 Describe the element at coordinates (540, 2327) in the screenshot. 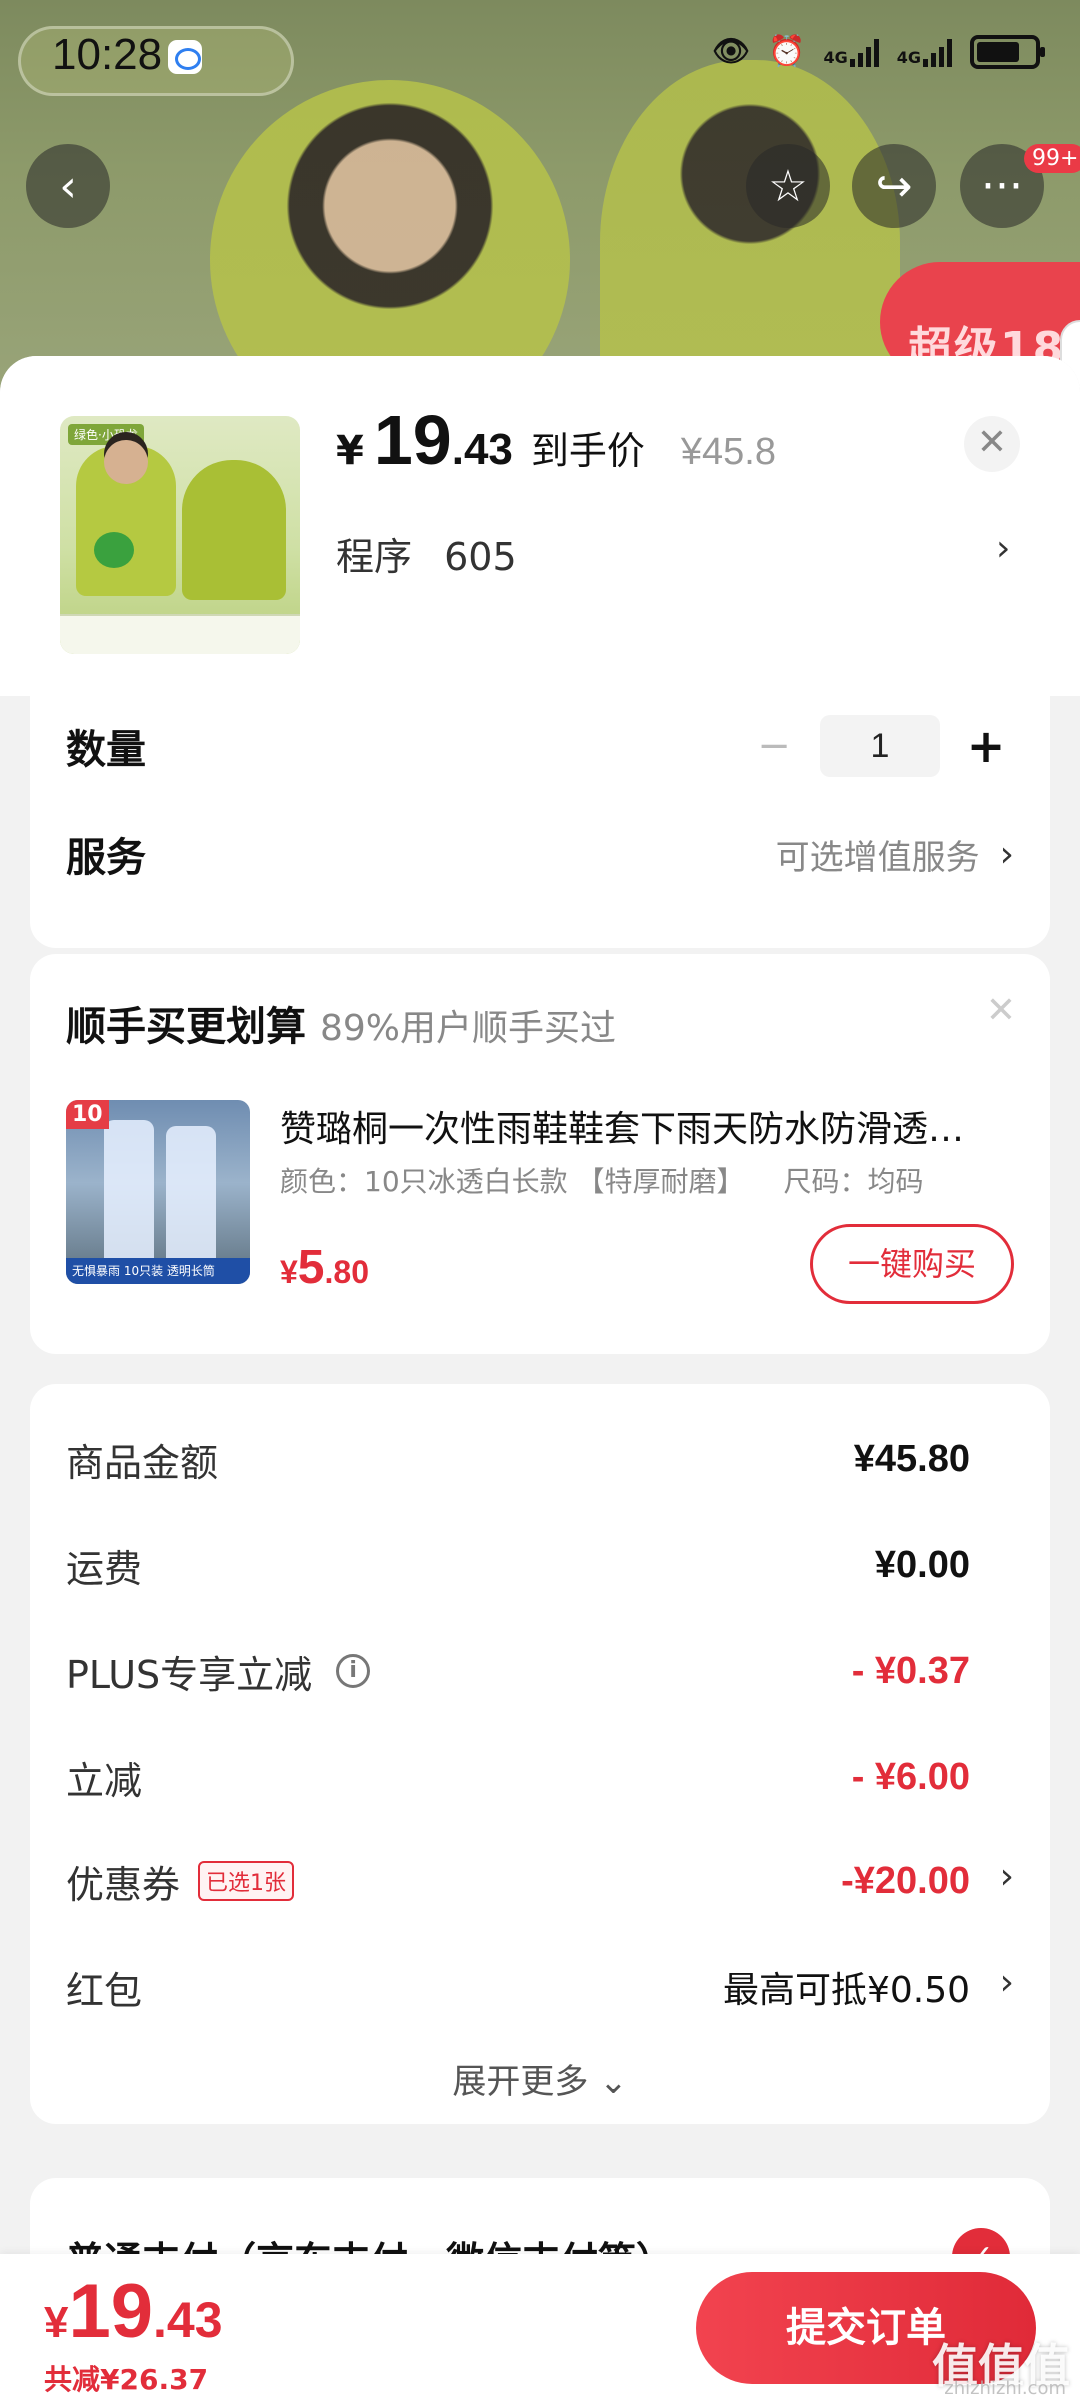

I see `checkout-bar: ¥ 19 .43 共减¥26.37 提交订单` at that location.